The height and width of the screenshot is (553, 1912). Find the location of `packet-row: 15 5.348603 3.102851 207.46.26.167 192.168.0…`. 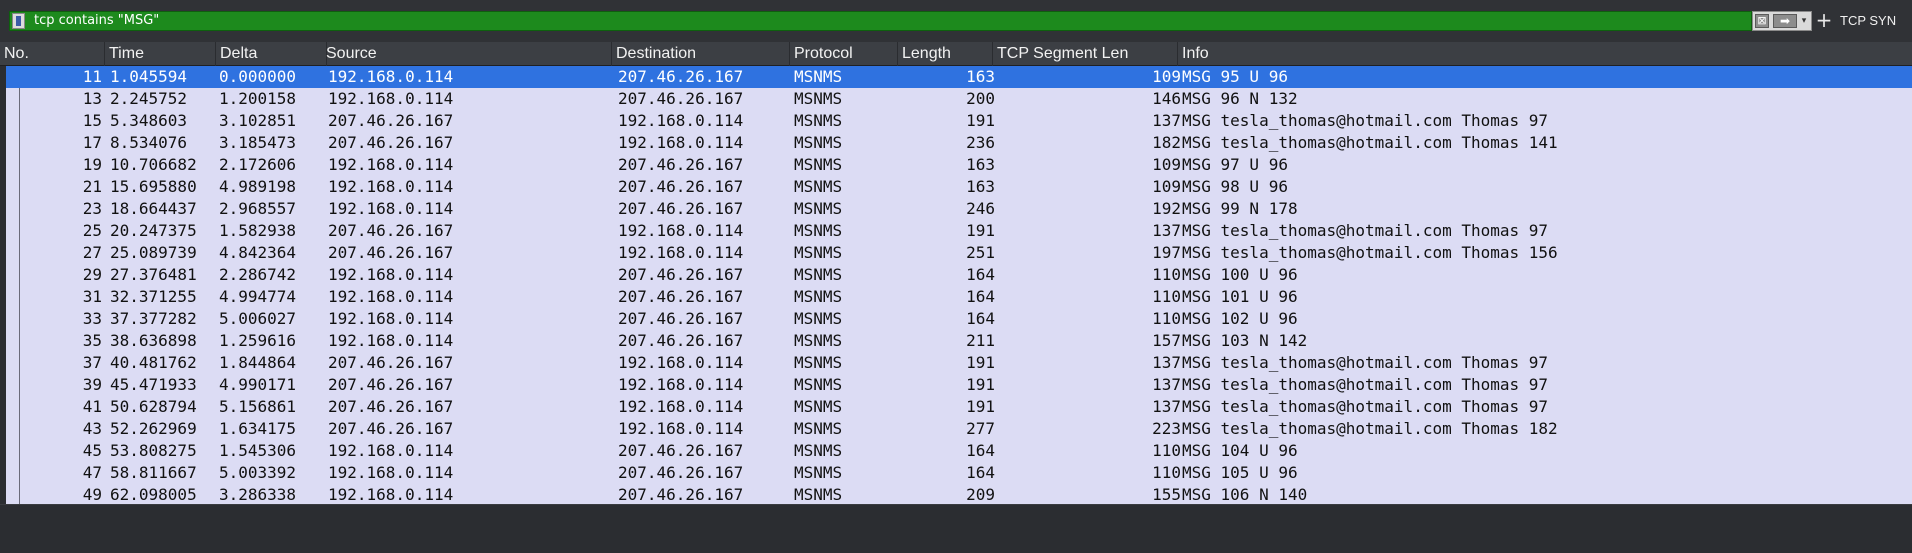

packet-row: 15 5.348603 3.102851 207.46.26.167 192.168.0… is located at coordinates (959, 121).